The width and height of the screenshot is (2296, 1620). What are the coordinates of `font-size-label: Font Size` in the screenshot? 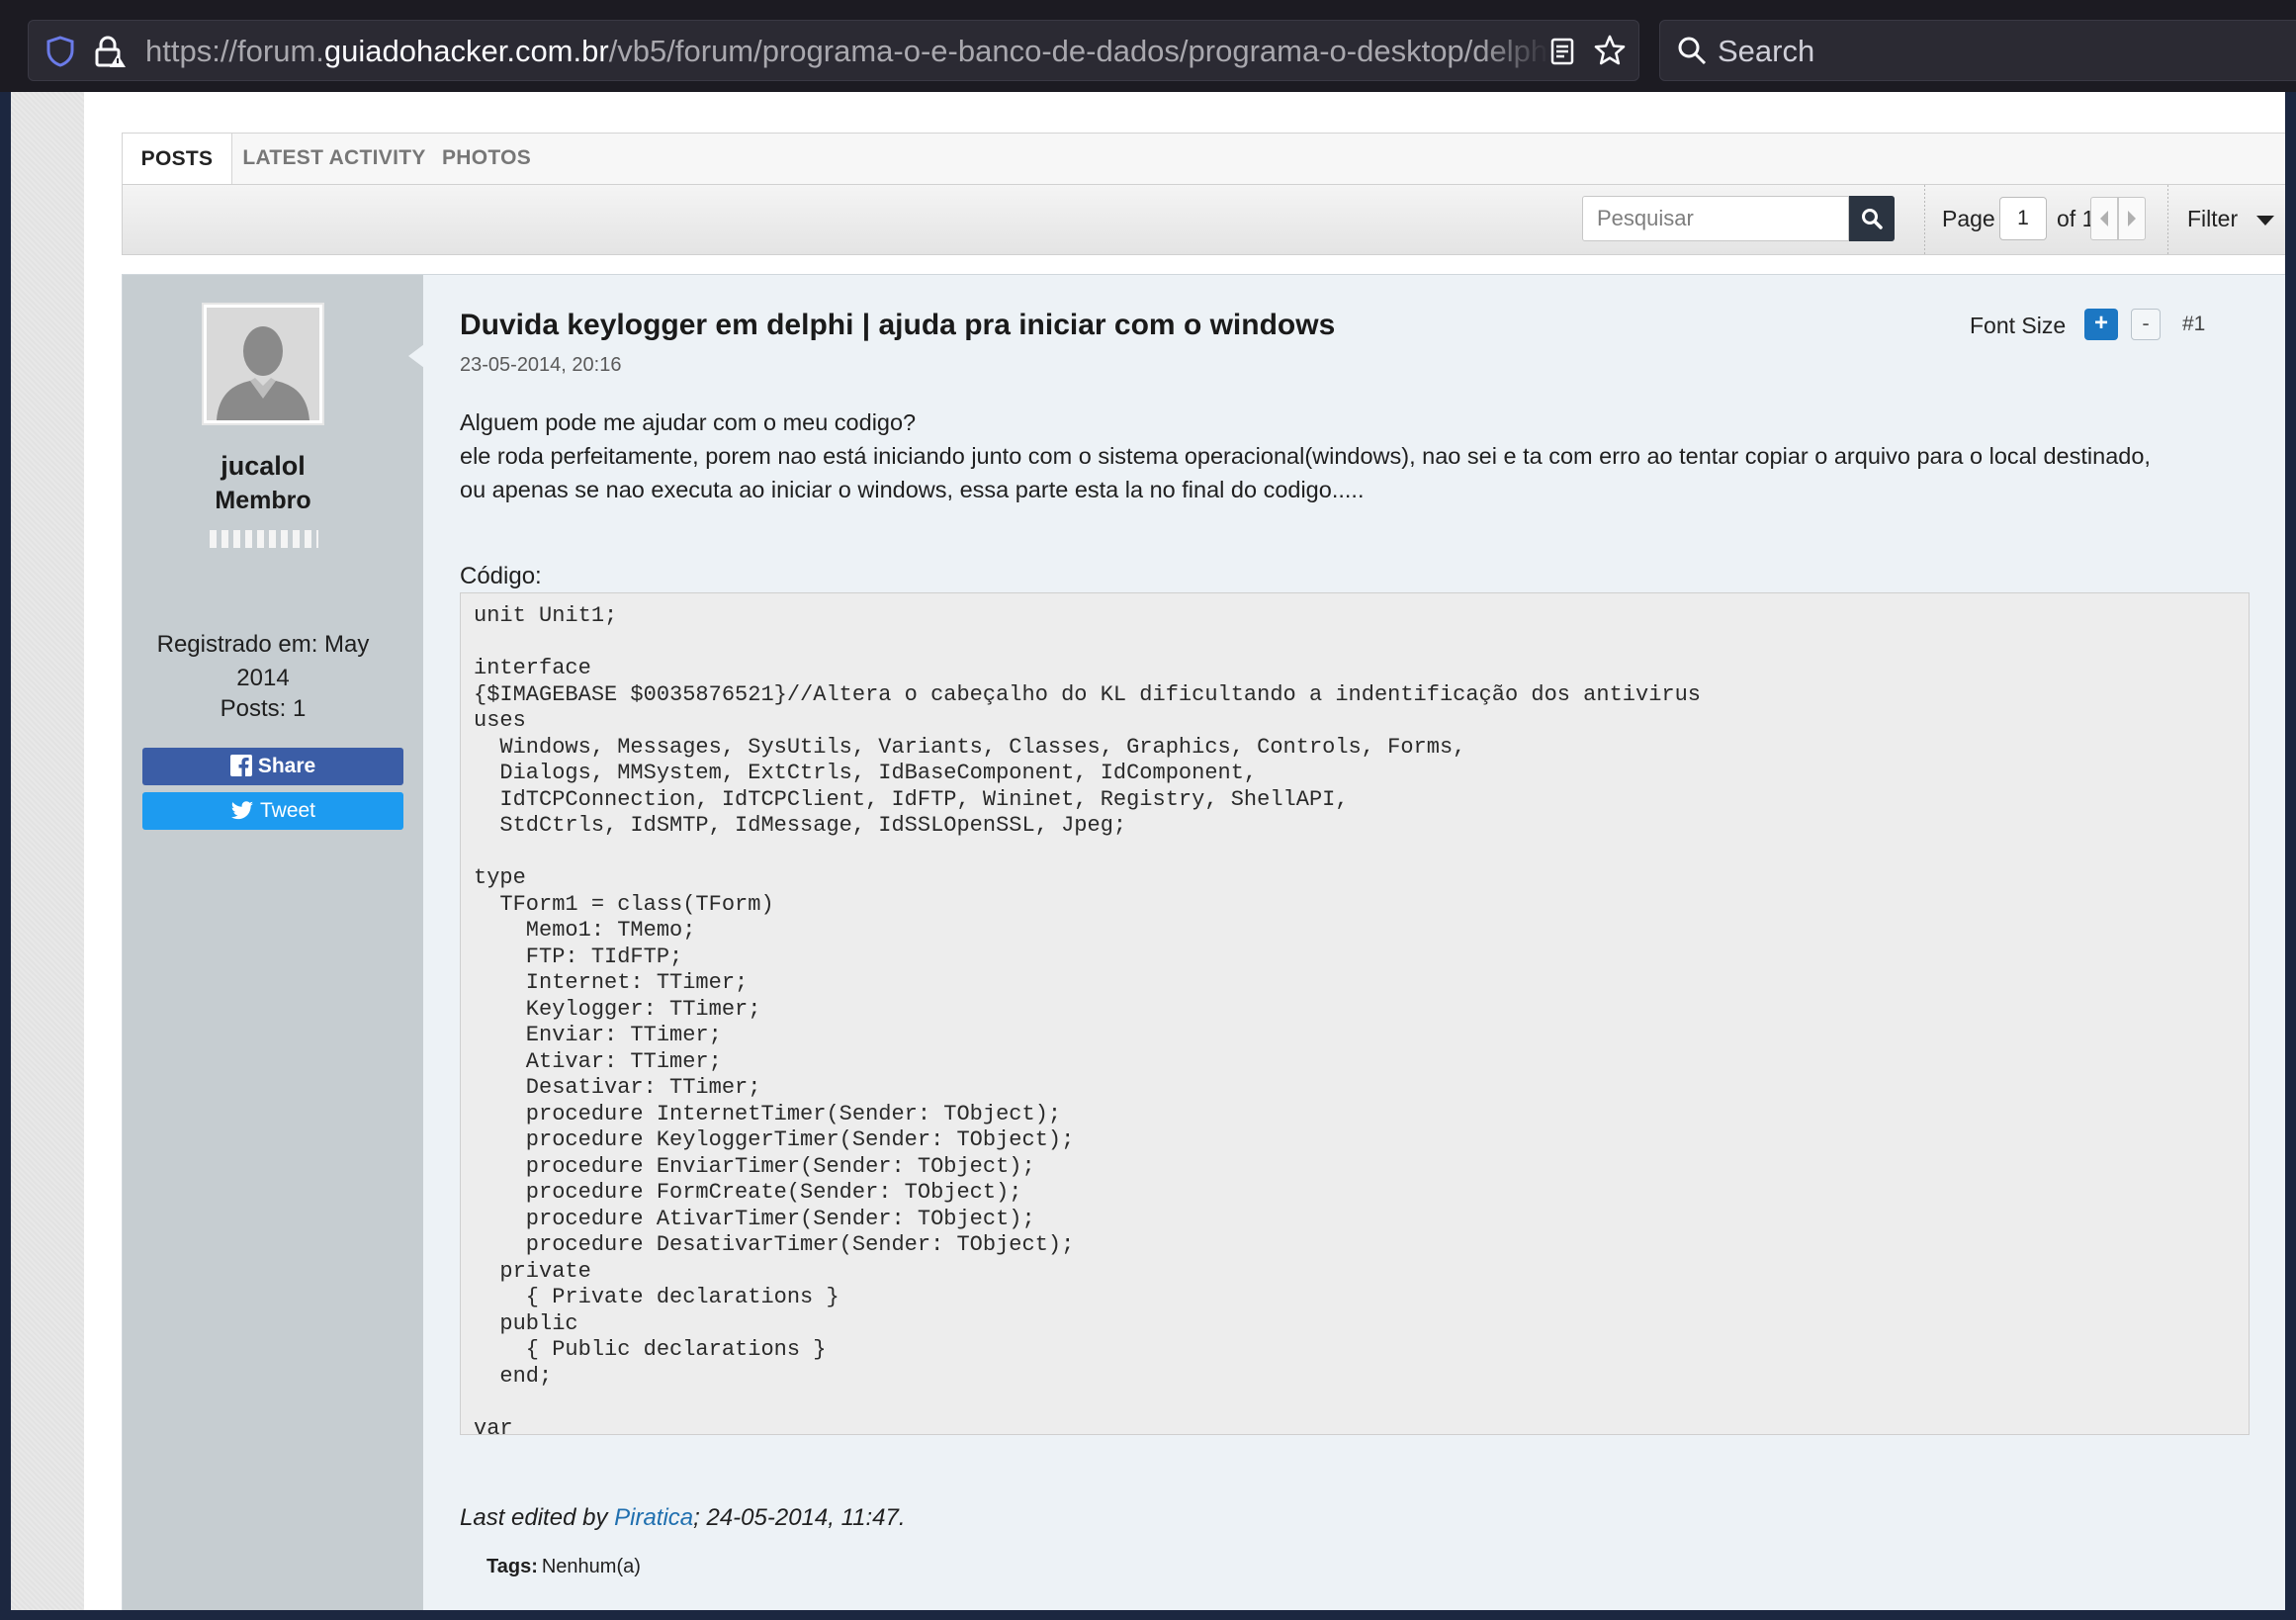 It's located at (2018, 325).